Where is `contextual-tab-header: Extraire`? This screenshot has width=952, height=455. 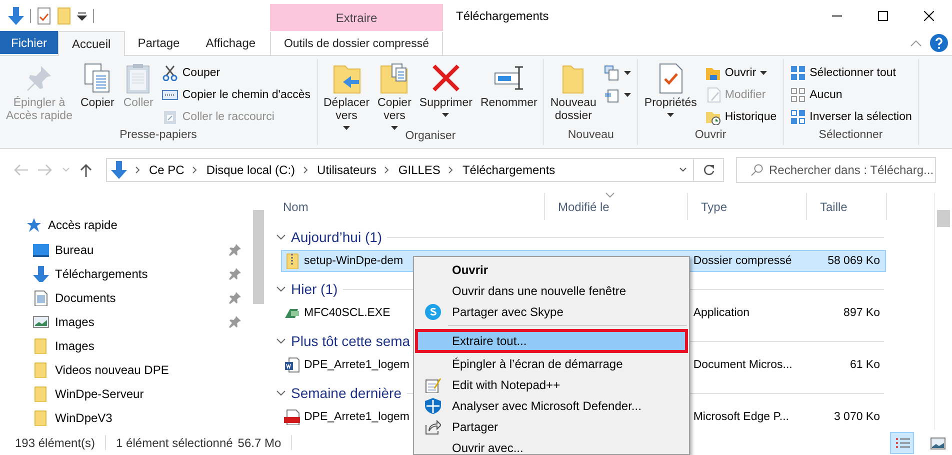 contextual-tab-header: Extraire is located at coordinates (356, 17).